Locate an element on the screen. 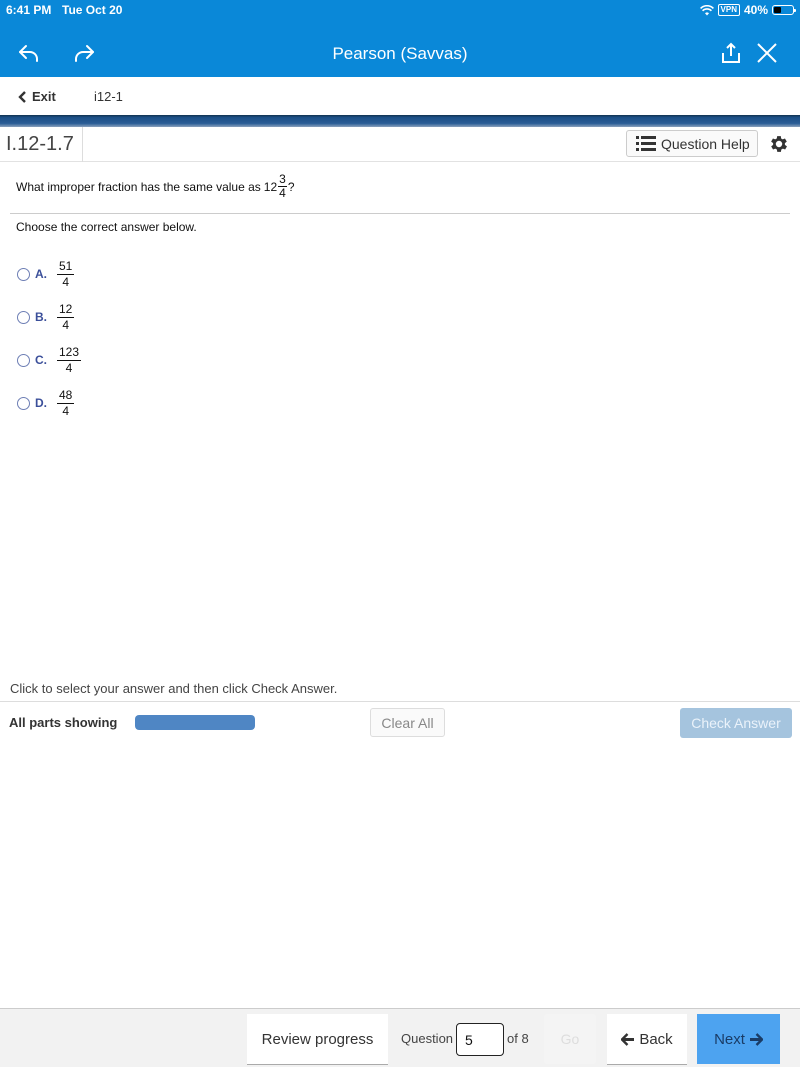 Image resolution: width=800 pixels, height=1067 pixels. share-button is located at coordinates (731, 53).